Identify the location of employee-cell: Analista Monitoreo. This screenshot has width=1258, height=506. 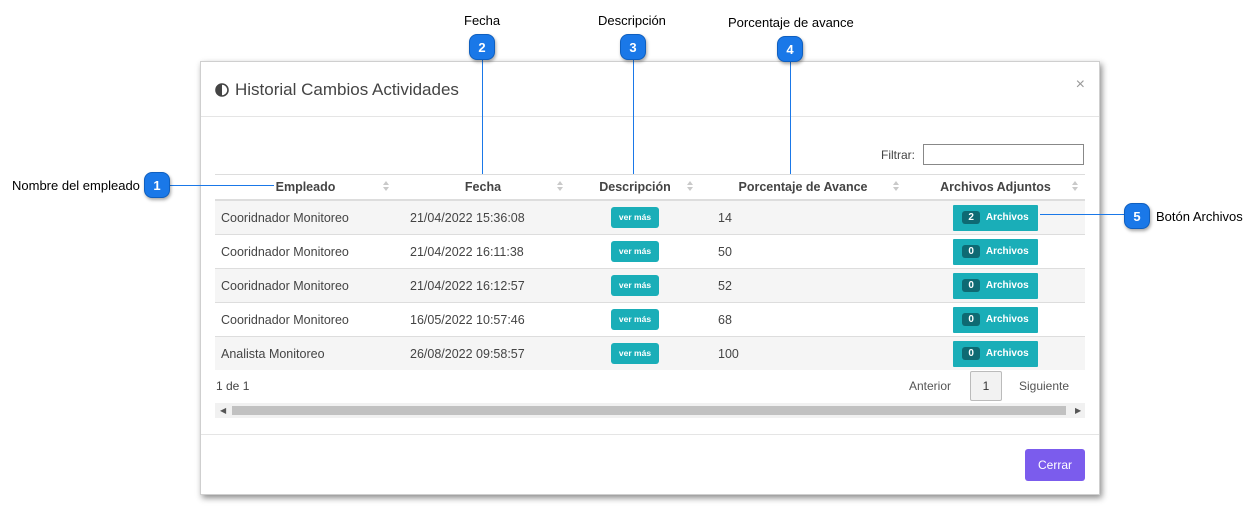
(305, 353).